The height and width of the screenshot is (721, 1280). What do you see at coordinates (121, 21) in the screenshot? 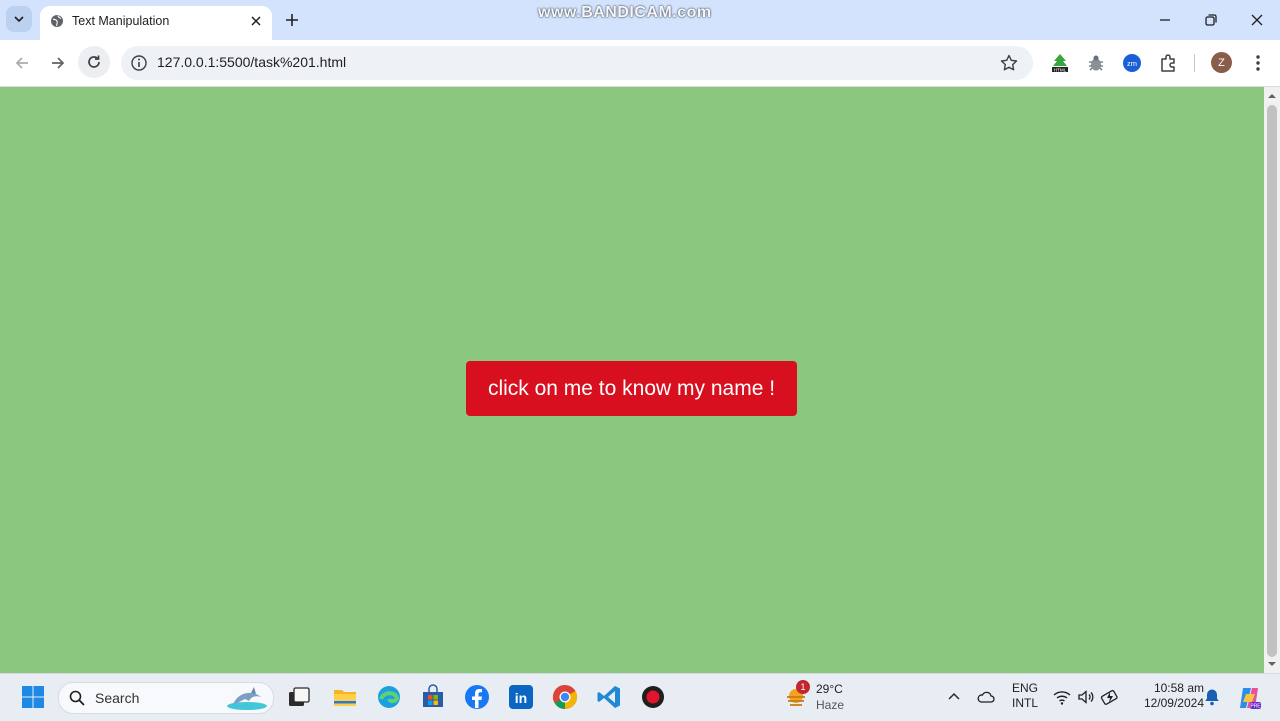
I see `tab-title: Text Manipulation` at bounding box center [121, 21].